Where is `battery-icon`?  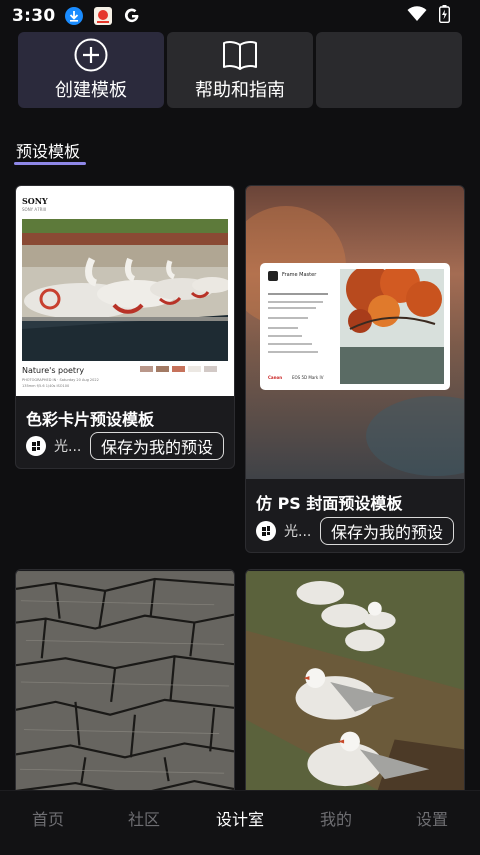 battery-icon is located at coordinates (444, 16).